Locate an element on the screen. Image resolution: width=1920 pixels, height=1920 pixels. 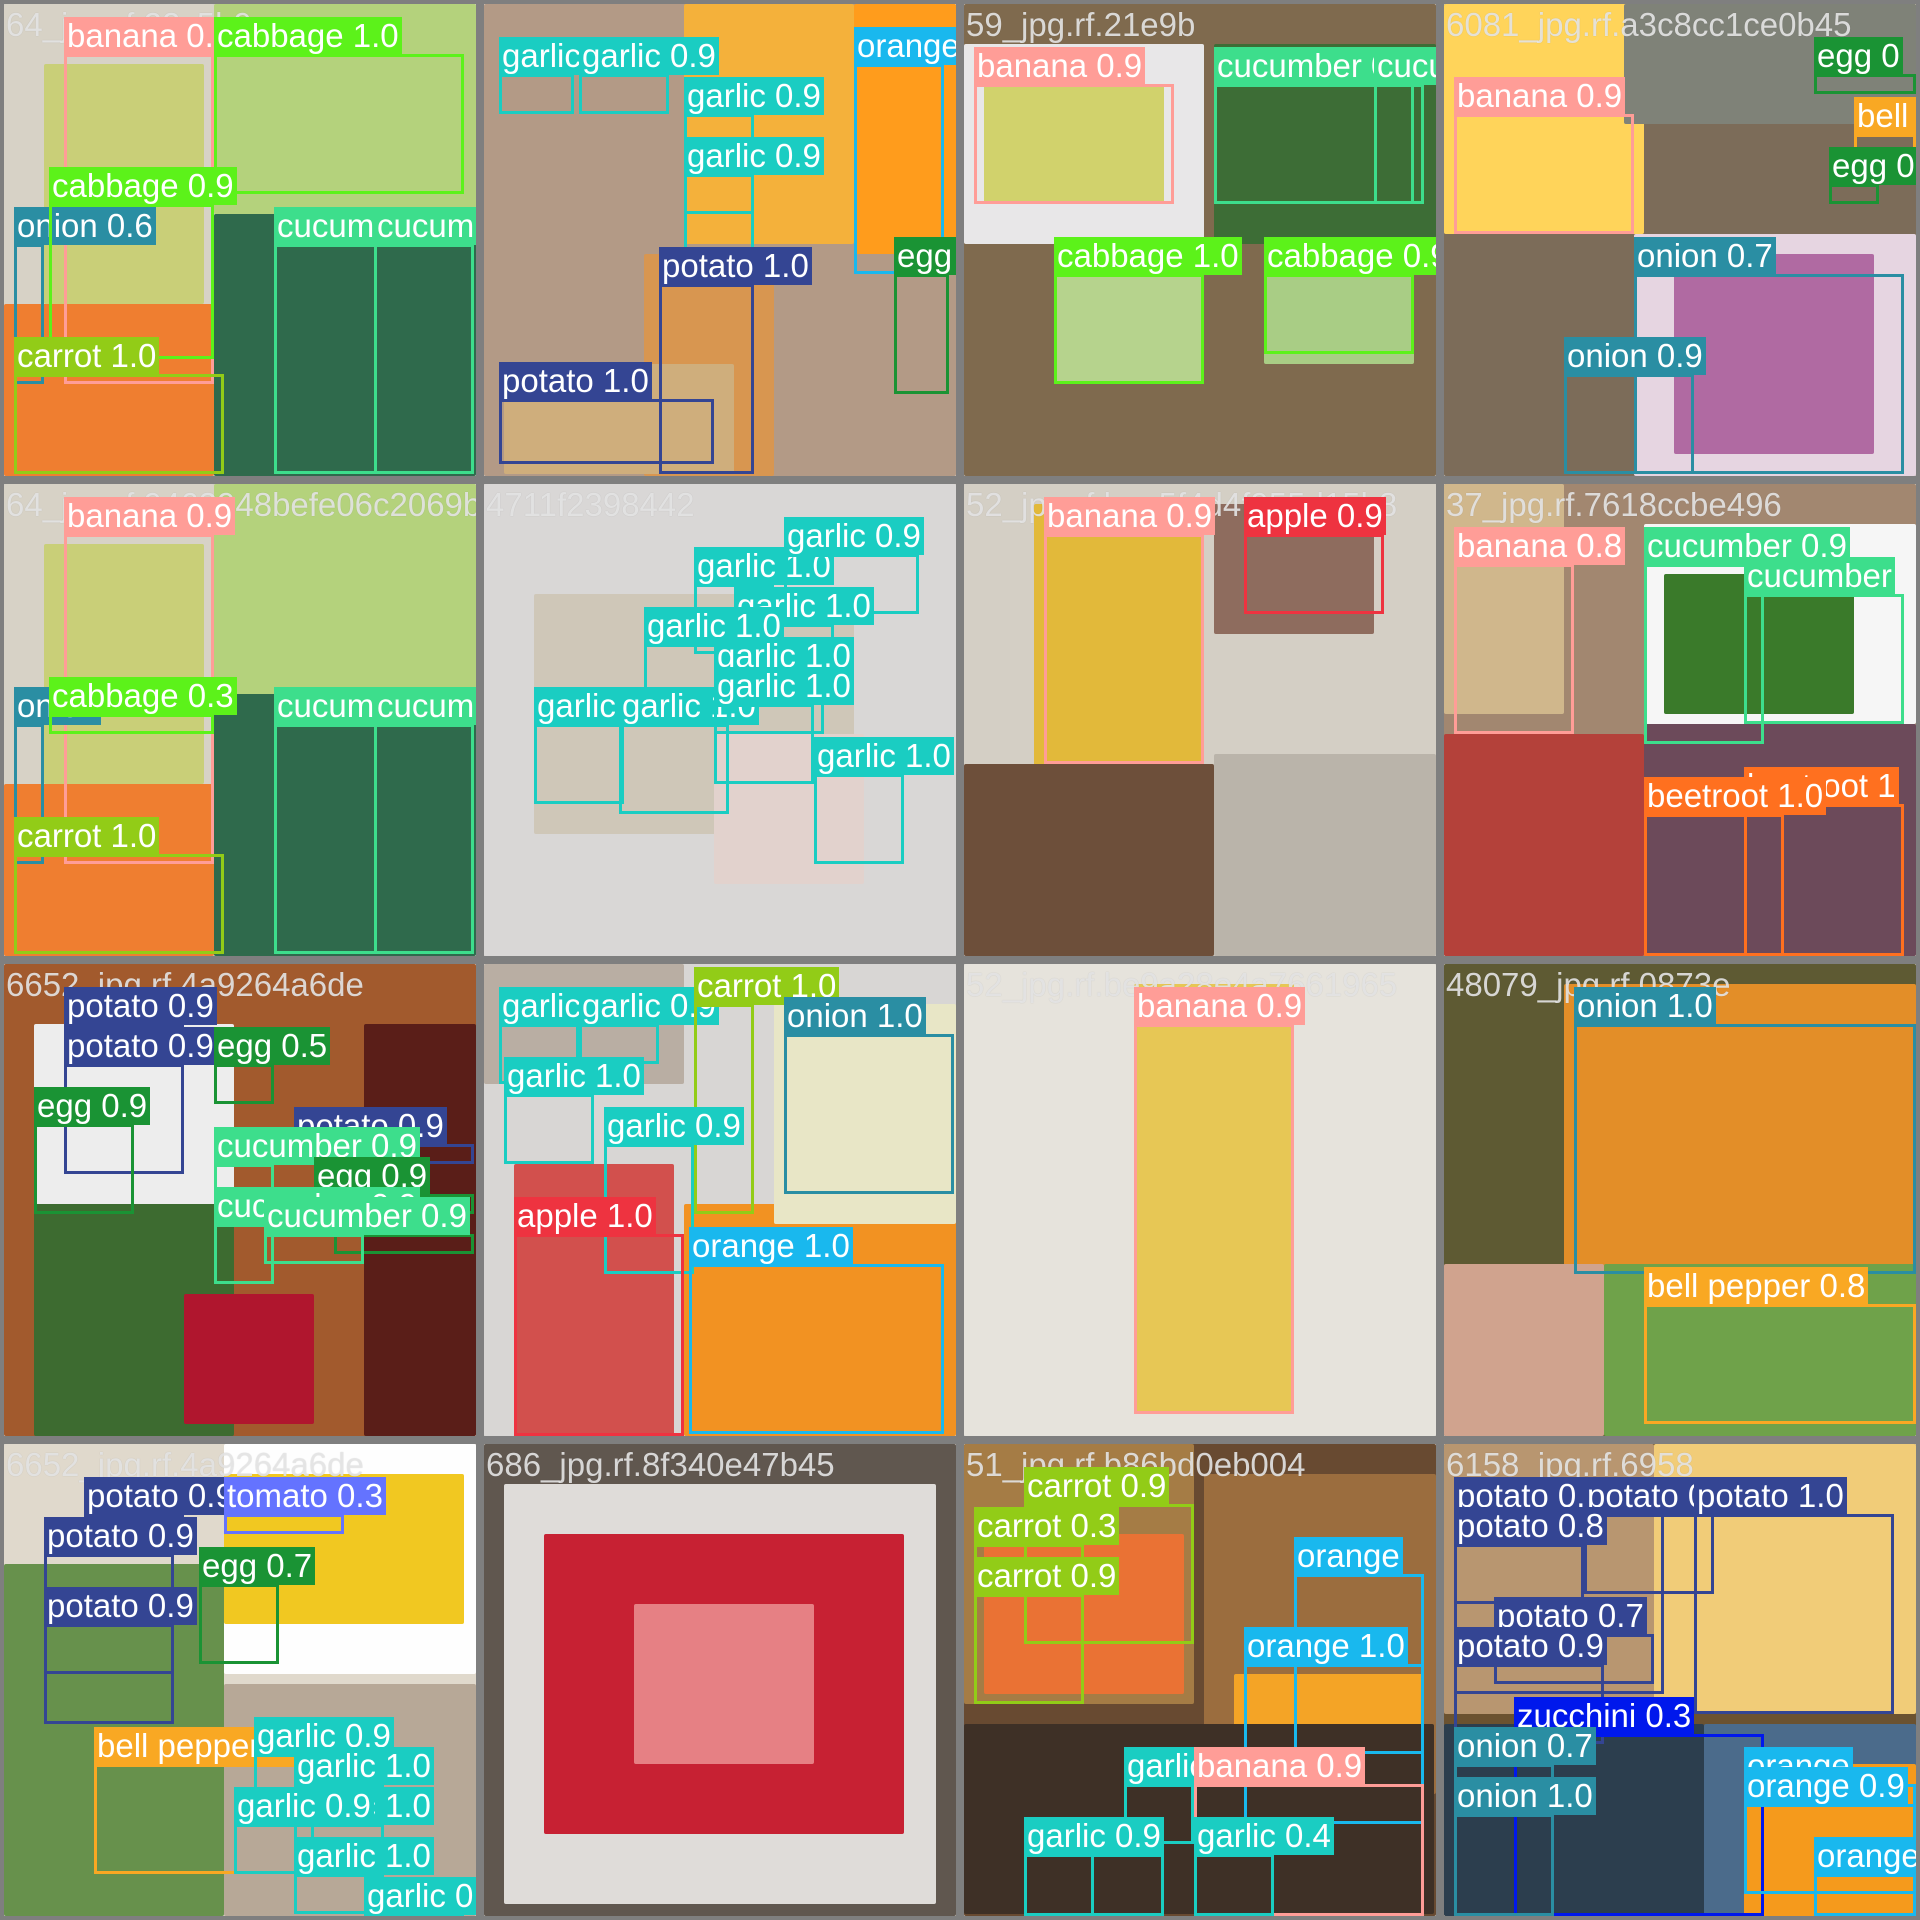
detection-label: tomato 0.3 is located at coordinates (305, 1496).